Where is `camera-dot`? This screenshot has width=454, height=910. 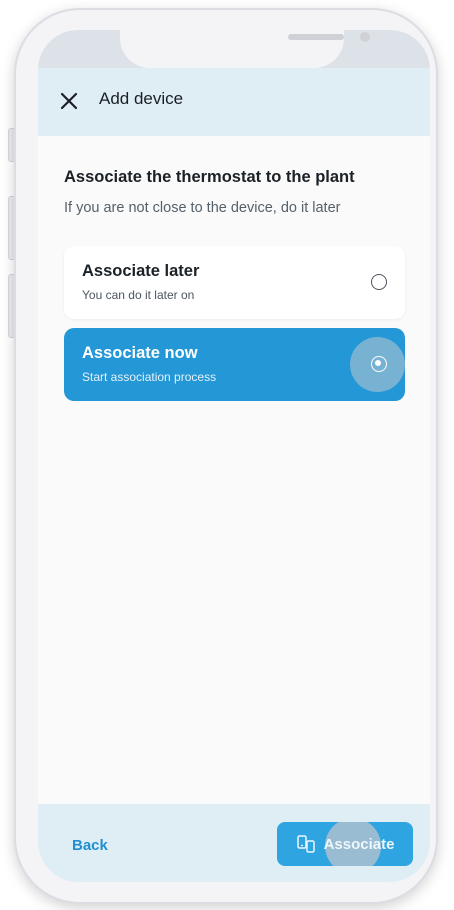
camera-dot is located at coordinates (365, 37).